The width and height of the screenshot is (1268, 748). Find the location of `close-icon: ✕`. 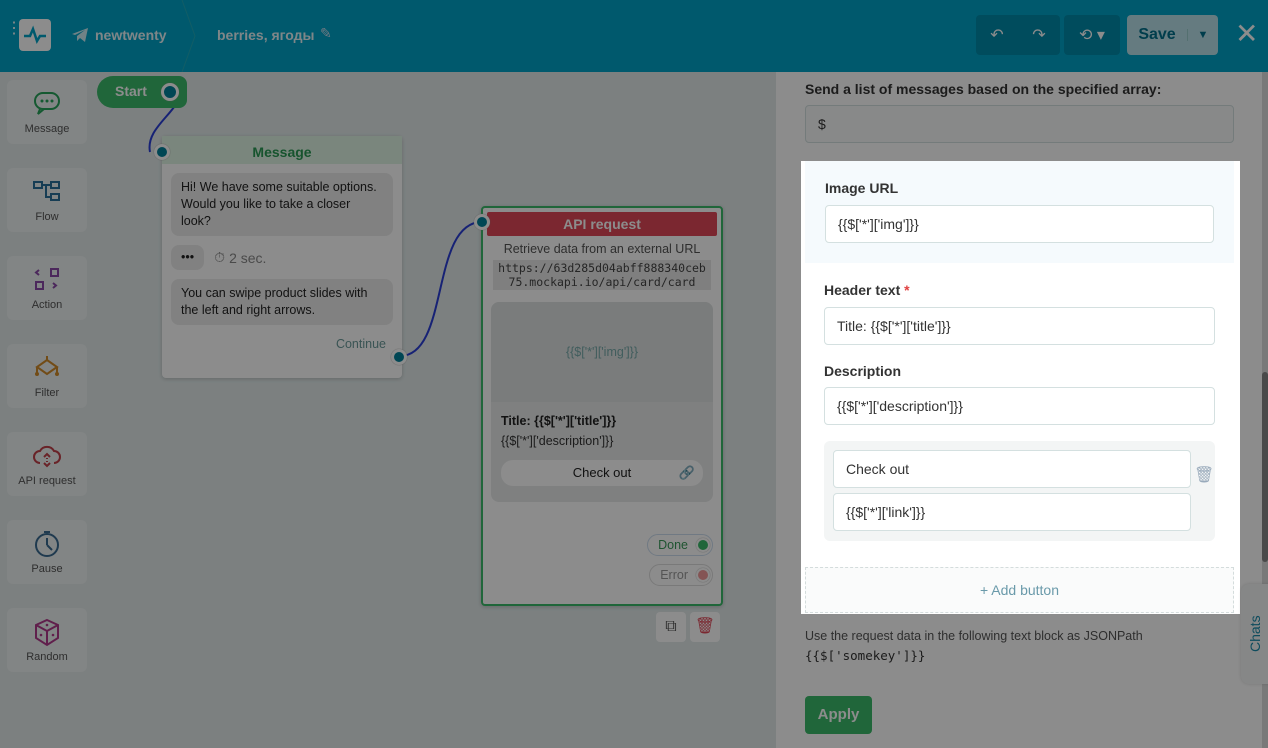

close-icon: ✕ is located at coordinates (1246, 34).